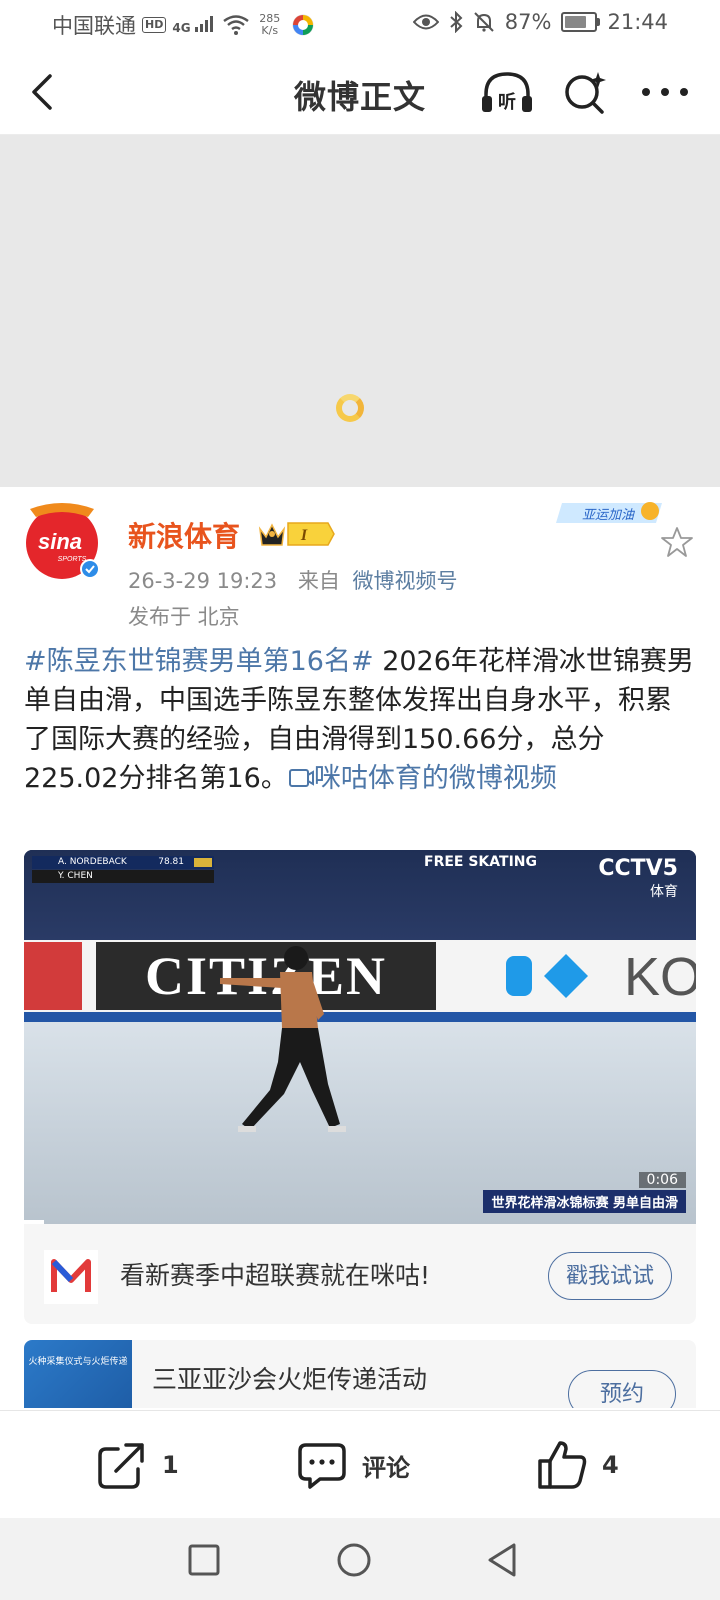 The image size is (720, 1600). Describe the element at coordinates (350, 408) in the screenshot. I see `loading-spinner-icon` at that location.